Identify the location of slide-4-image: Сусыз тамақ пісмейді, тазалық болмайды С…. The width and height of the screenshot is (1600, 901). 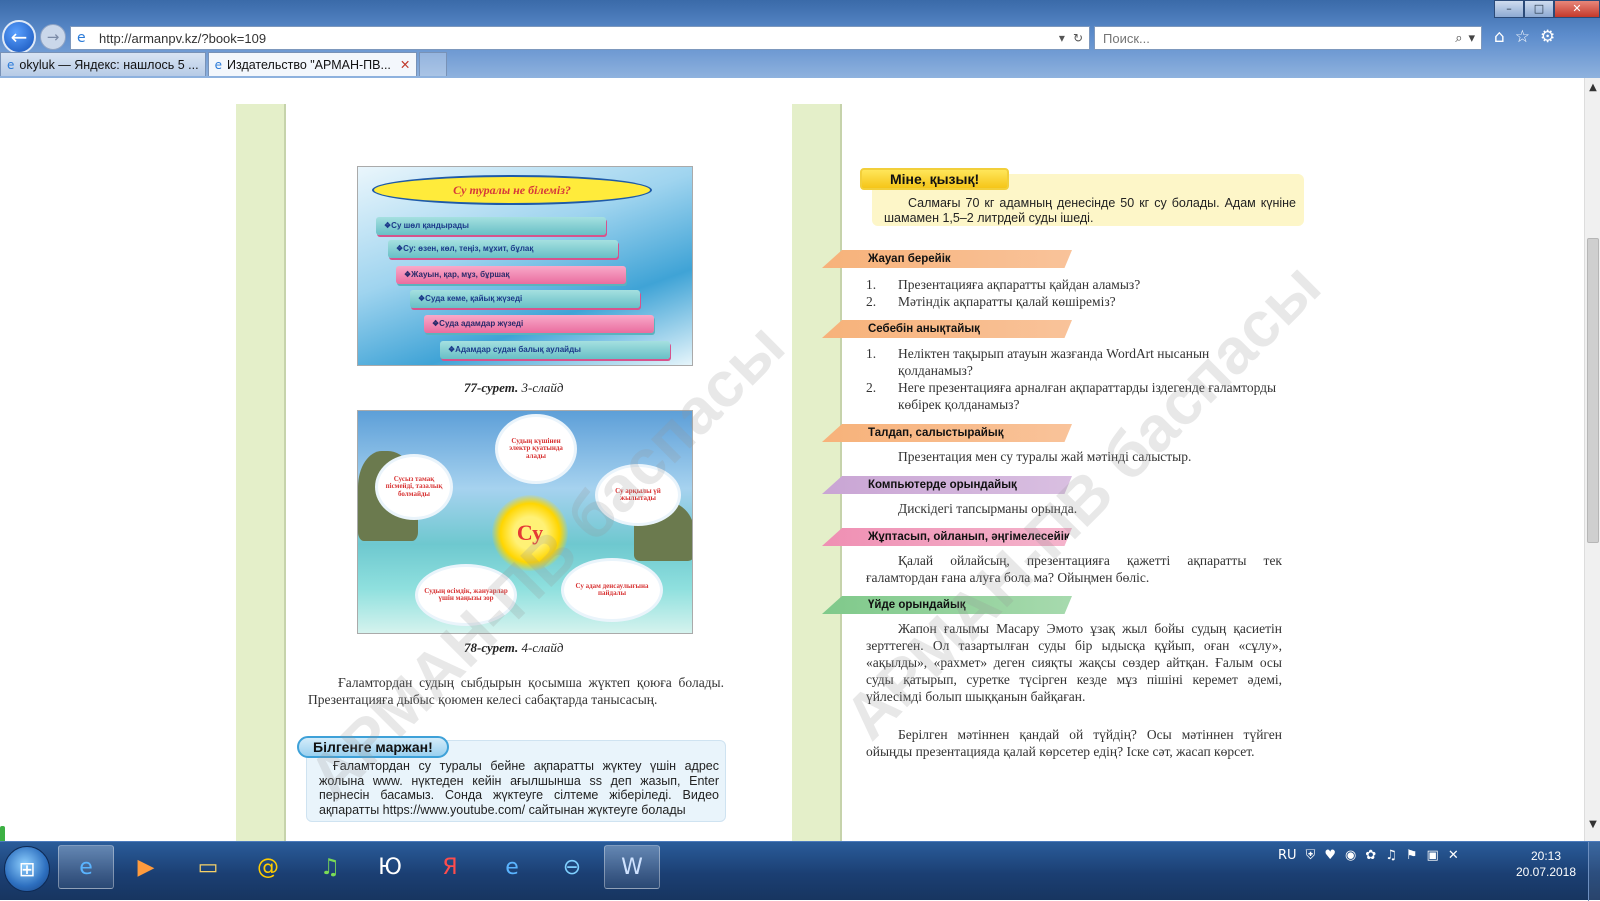
(525, 522).